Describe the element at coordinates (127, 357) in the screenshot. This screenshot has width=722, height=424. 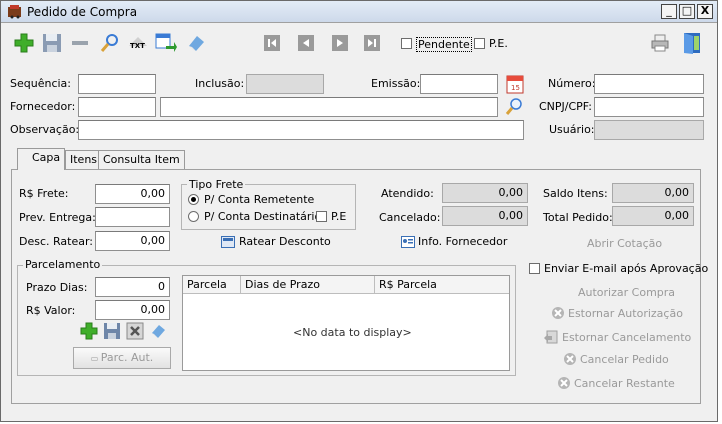
I see `parc-aut-label: Parc. Aut.` at that location.